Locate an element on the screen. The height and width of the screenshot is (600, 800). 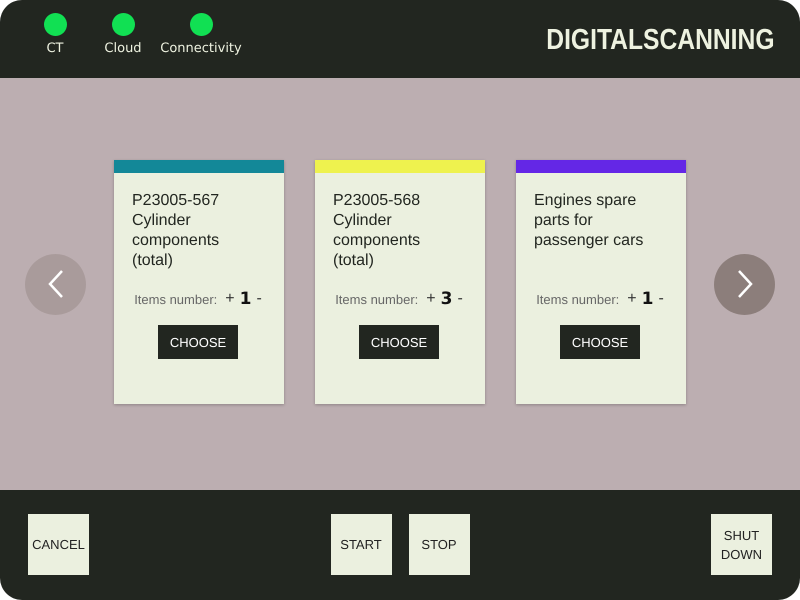
brand-title: DIGITALSCANNING is located at coordinates (660, 40).